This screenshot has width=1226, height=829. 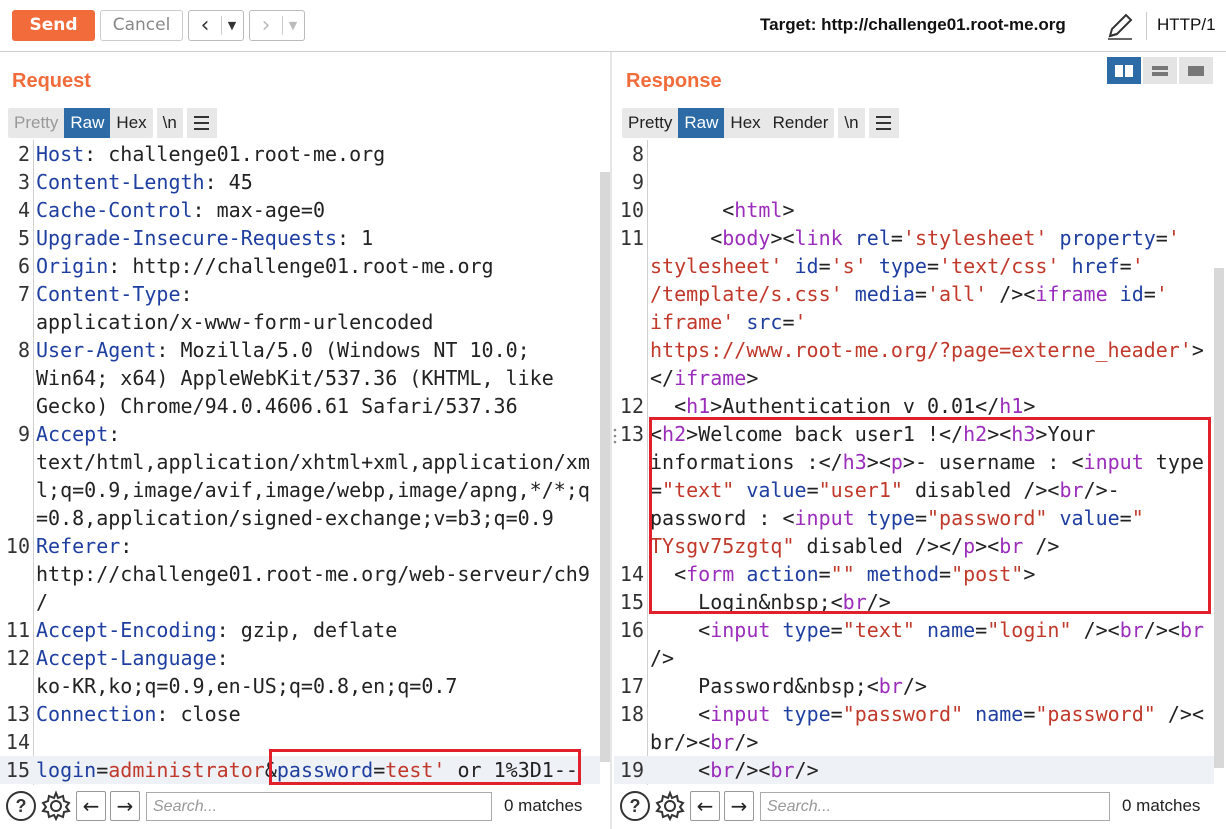 I want to click on response-scrollbar, so click(x=1219, y=518).